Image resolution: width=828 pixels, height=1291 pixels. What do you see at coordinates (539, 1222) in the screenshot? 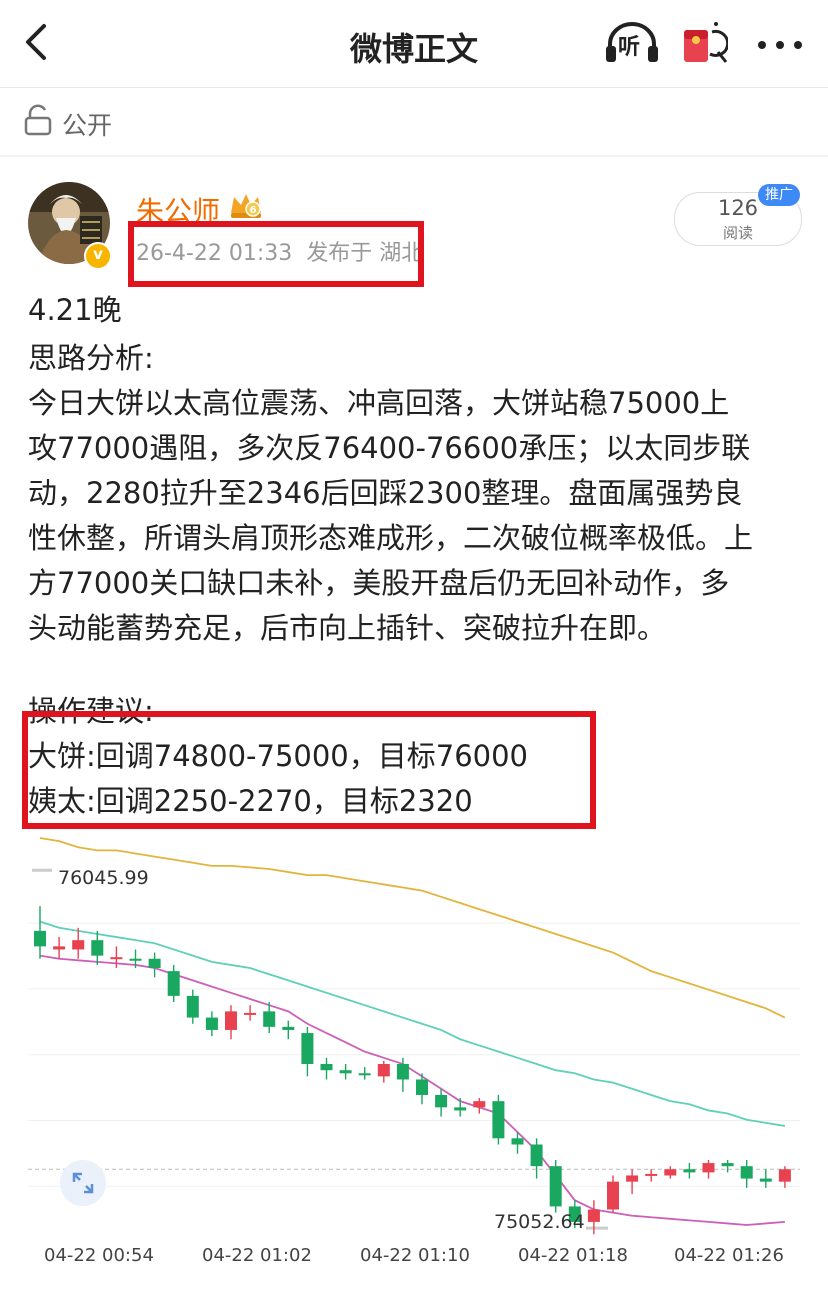
I see `low-price-label: 75052.64` at bounding box center [539, 1222].